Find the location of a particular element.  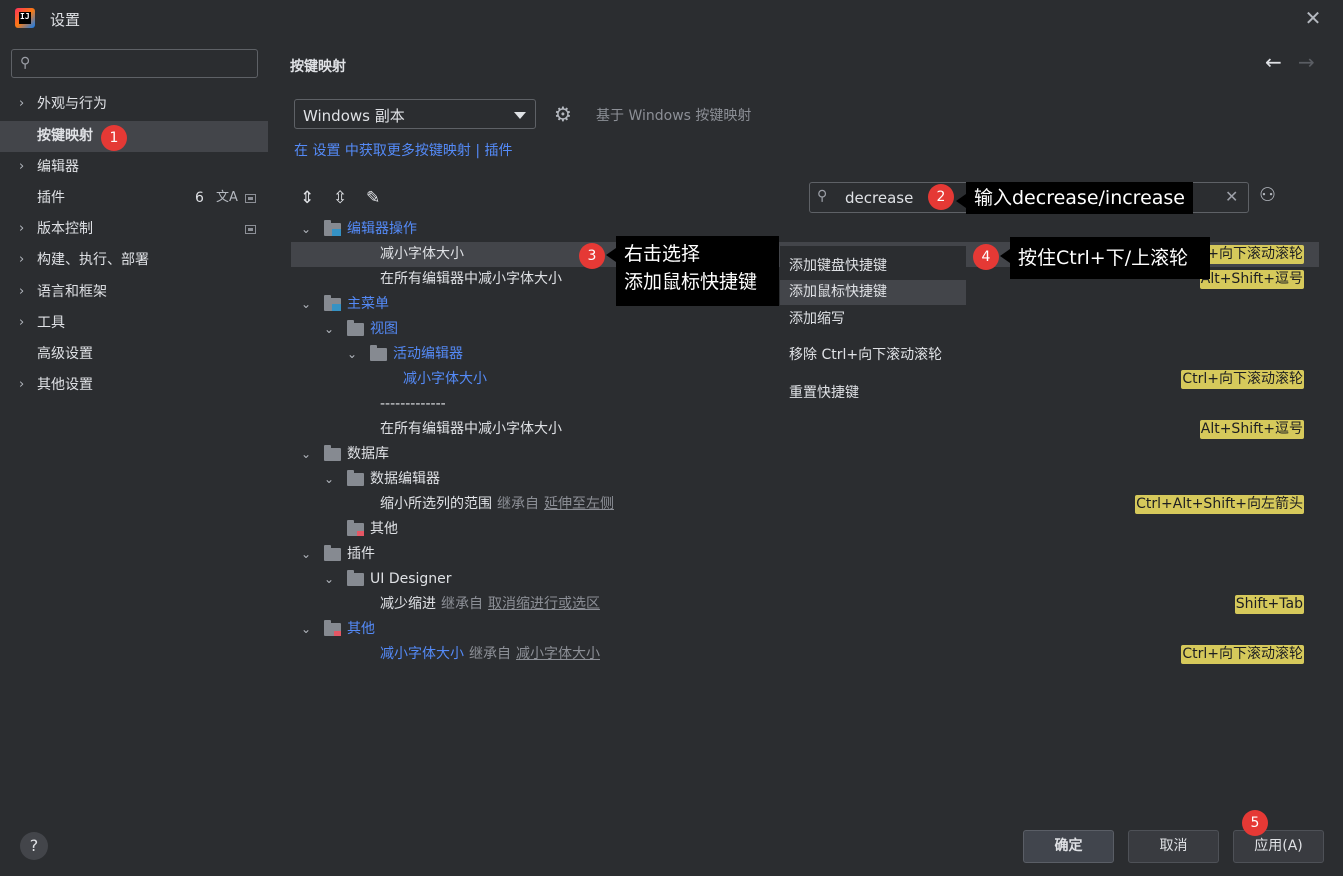

edit-pencil-icon: ✎ is located at coordinates (373, 198).